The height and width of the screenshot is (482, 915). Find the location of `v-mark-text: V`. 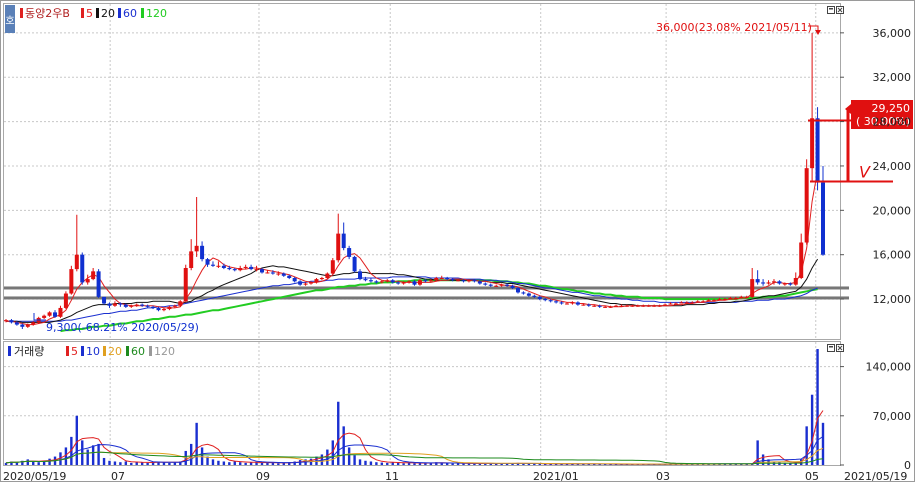

v-mark-text: V is located at coordinates (865, 171).